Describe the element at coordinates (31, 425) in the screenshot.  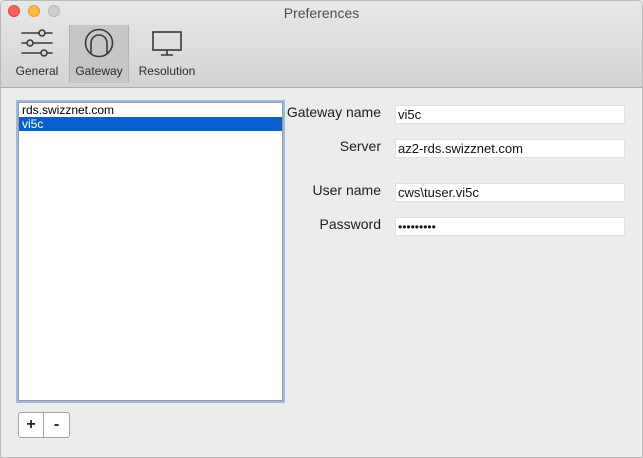
I see `add-gateway-button: +` at that location.